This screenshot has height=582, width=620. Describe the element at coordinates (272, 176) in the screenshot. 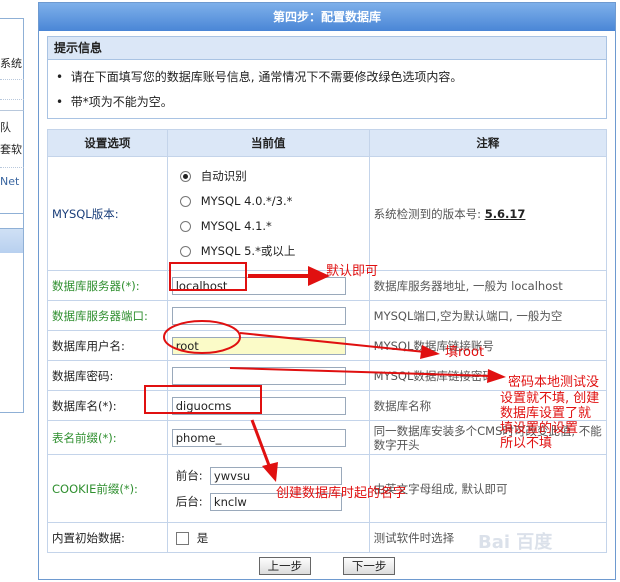

I see `radio-auto-detect: 自动识别` at that location.